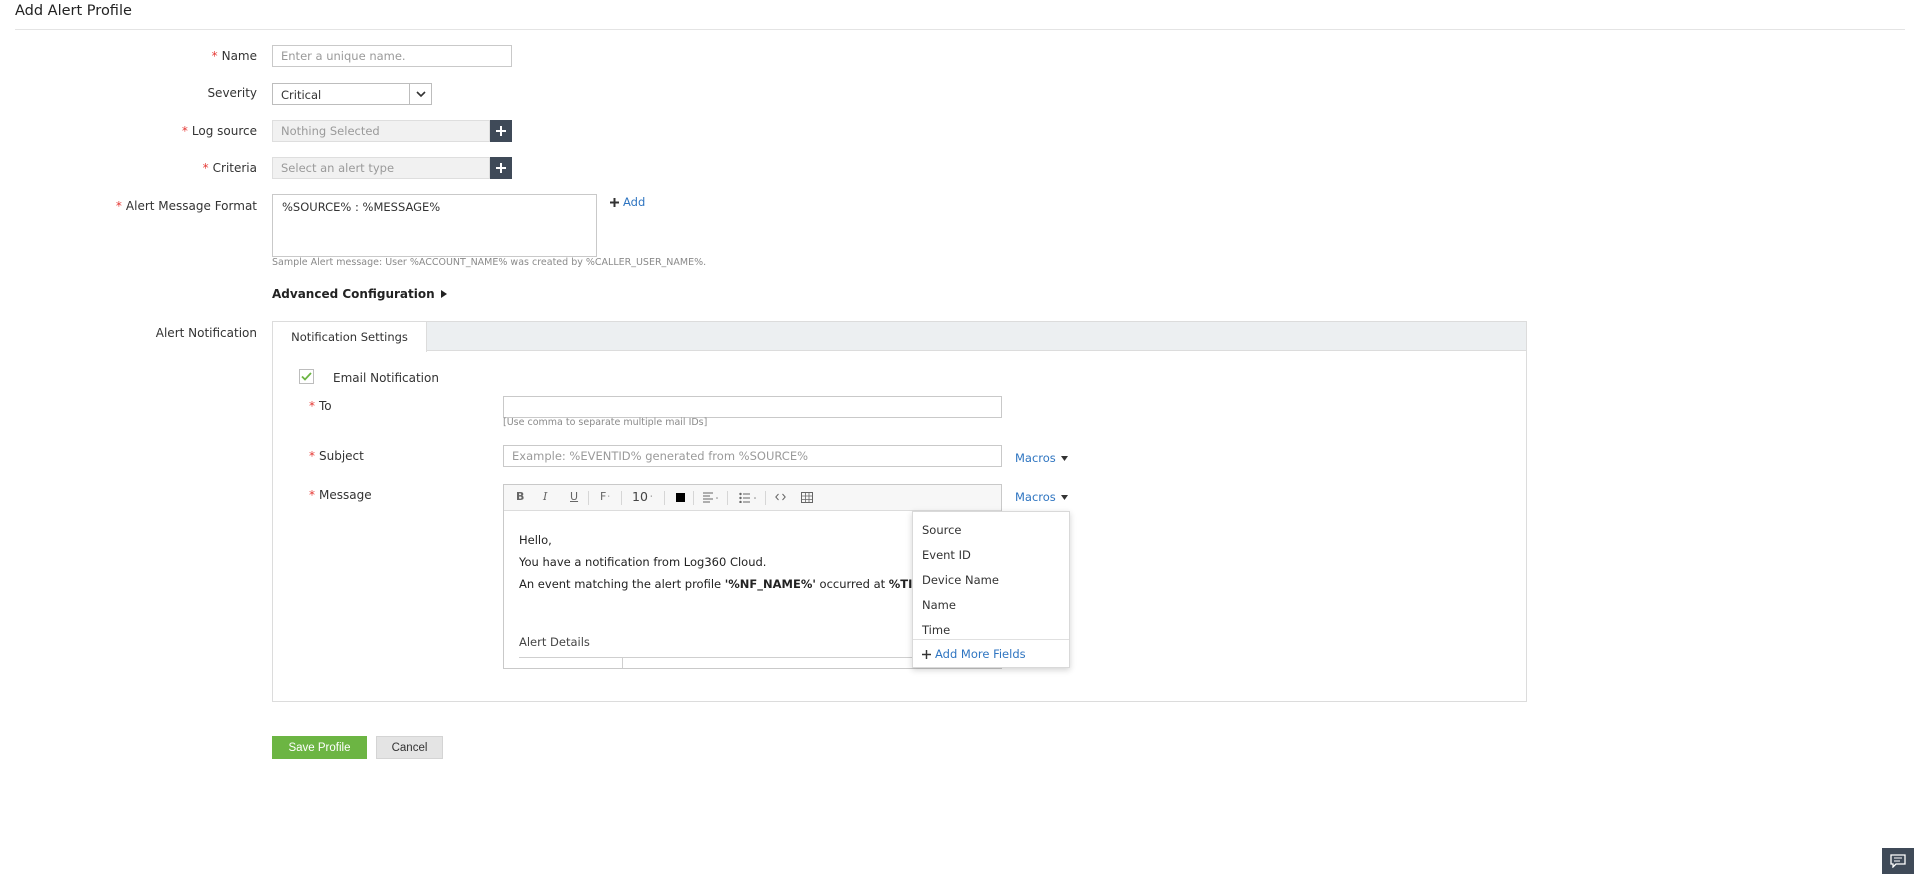 This screenshot has width=1920, height=874. What do you see at coordinates (381, 168) in the screenshot?
I see `criteria-field: Select an alert type` at bounding box center [381, 168].